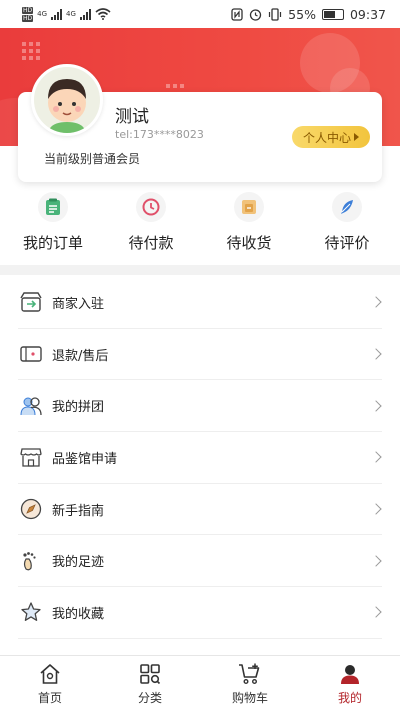  Describe the element at coordinates (78, 511) in the screenshot. I see `menu-item-label: 新手指南` at that location.